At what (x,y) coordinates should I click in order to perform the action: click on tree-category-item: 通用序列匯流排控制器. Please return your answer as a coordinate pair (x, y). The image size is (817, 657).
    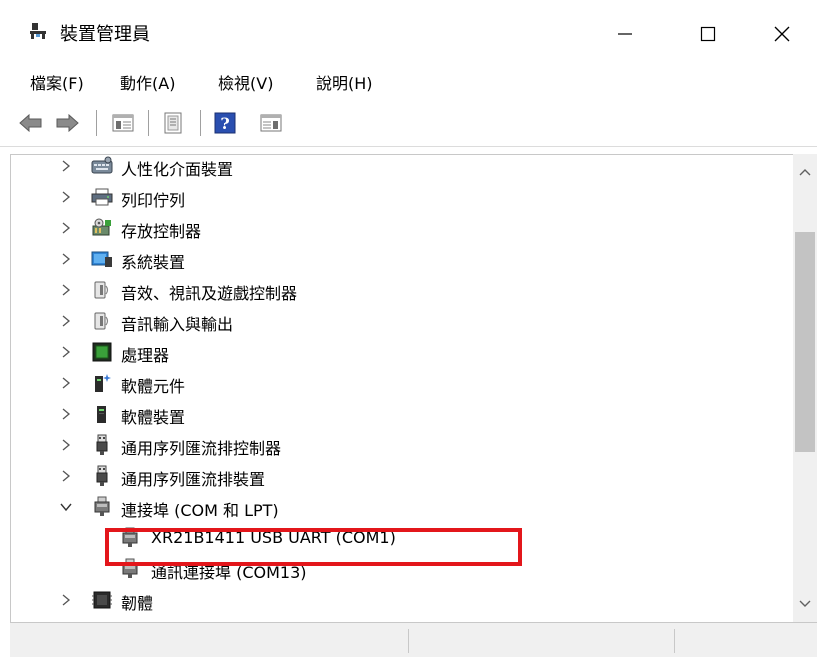
    Looking at the image, I should click on (401, 445).